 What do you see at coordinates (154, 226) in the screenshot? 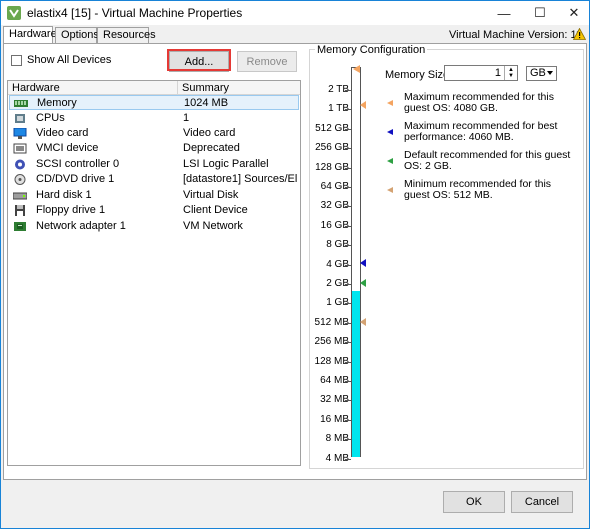
I see `table-row: Network adapter 1 VM Network` at bounding box center [154, 226].